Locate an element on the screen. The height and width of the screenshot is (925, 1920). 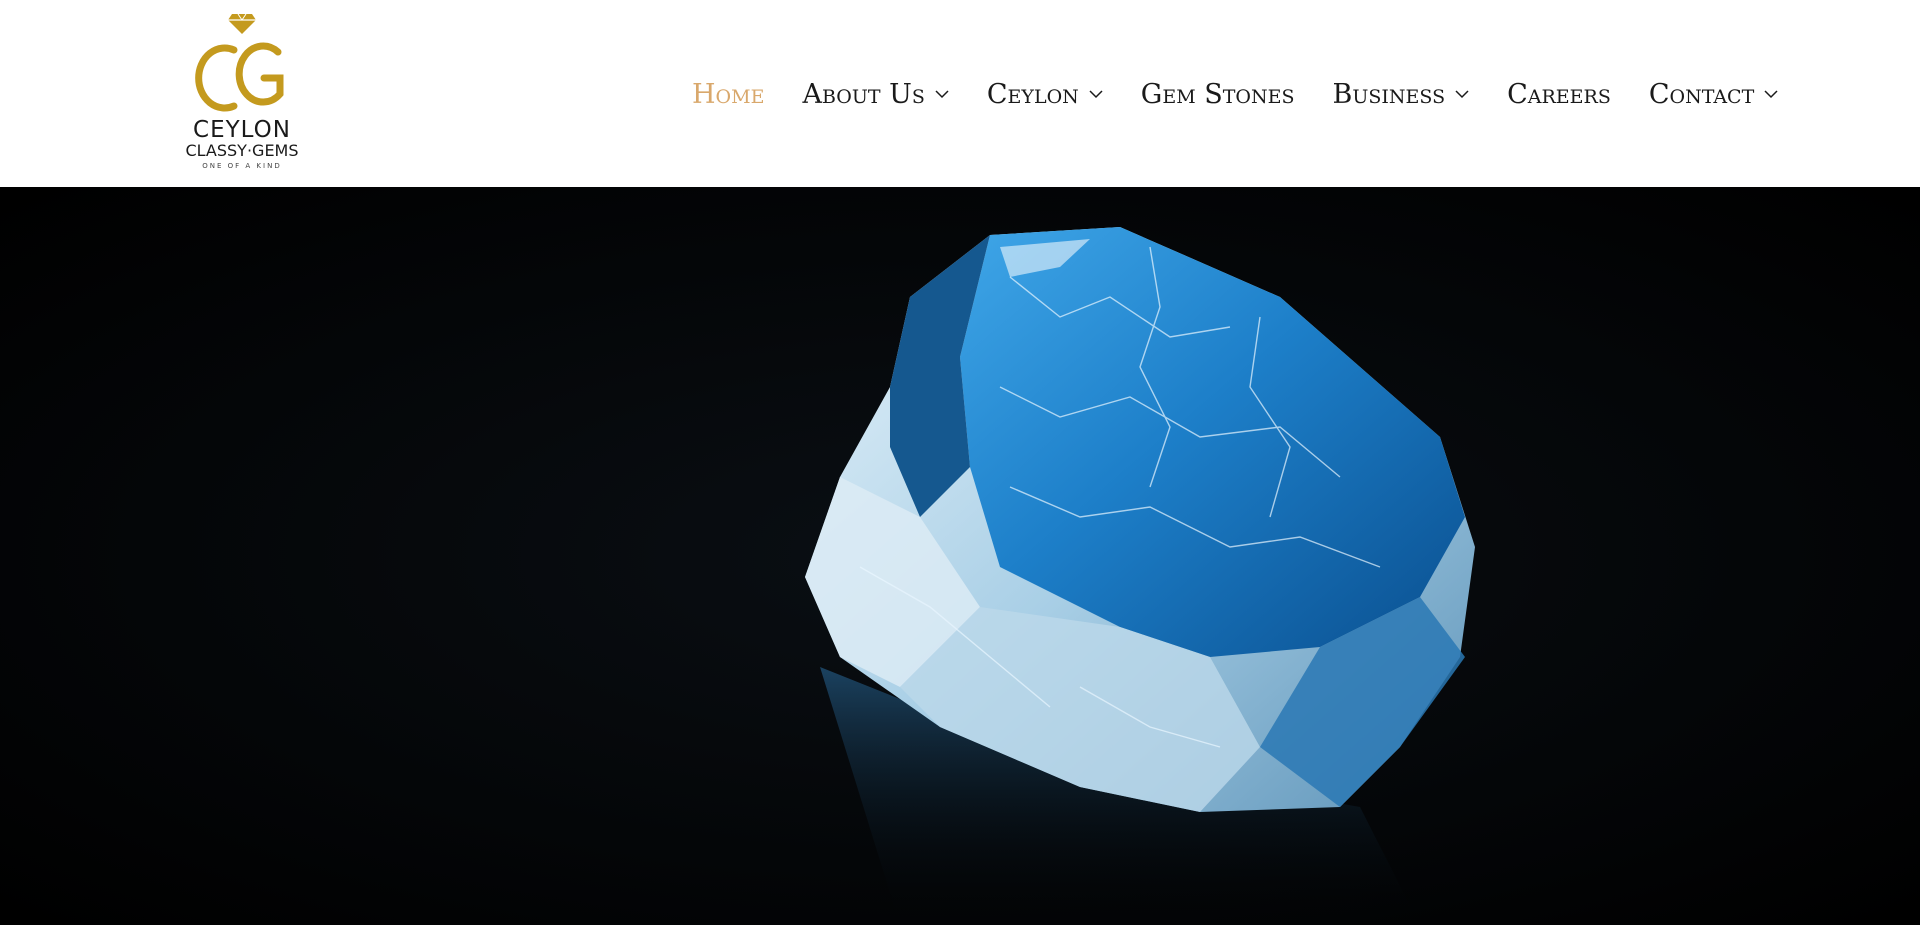
brand-name-line1: CEYLON is located at coordinates (242, 130).